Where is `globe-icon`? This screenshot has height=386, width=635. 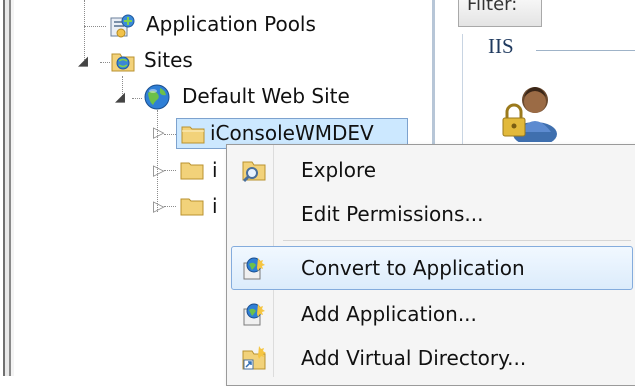 globe-icon is located at coordinates (157, 97).